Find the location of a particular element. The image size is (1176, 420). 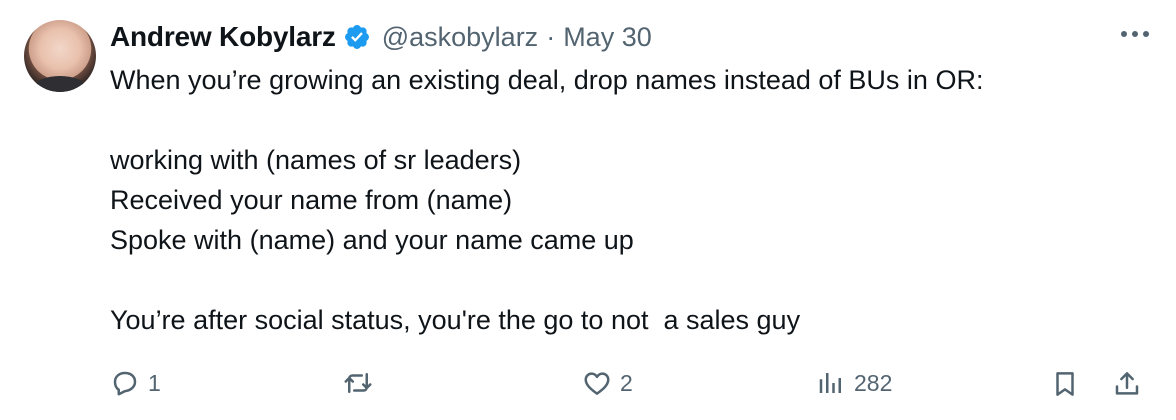

avatar-column is located at coordinates (67, 220).